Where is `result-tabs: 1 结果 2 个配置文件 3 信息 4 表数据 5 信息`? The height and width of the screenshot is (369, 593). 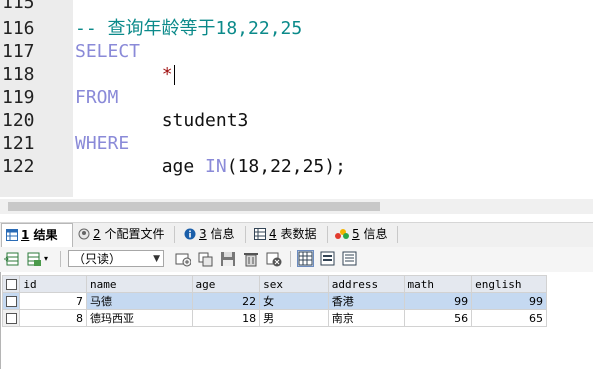
result-tabs: 1 结果 2 个配置文件 3 信息 4 表数据 5 信息 is located at coordinates (296, 235).